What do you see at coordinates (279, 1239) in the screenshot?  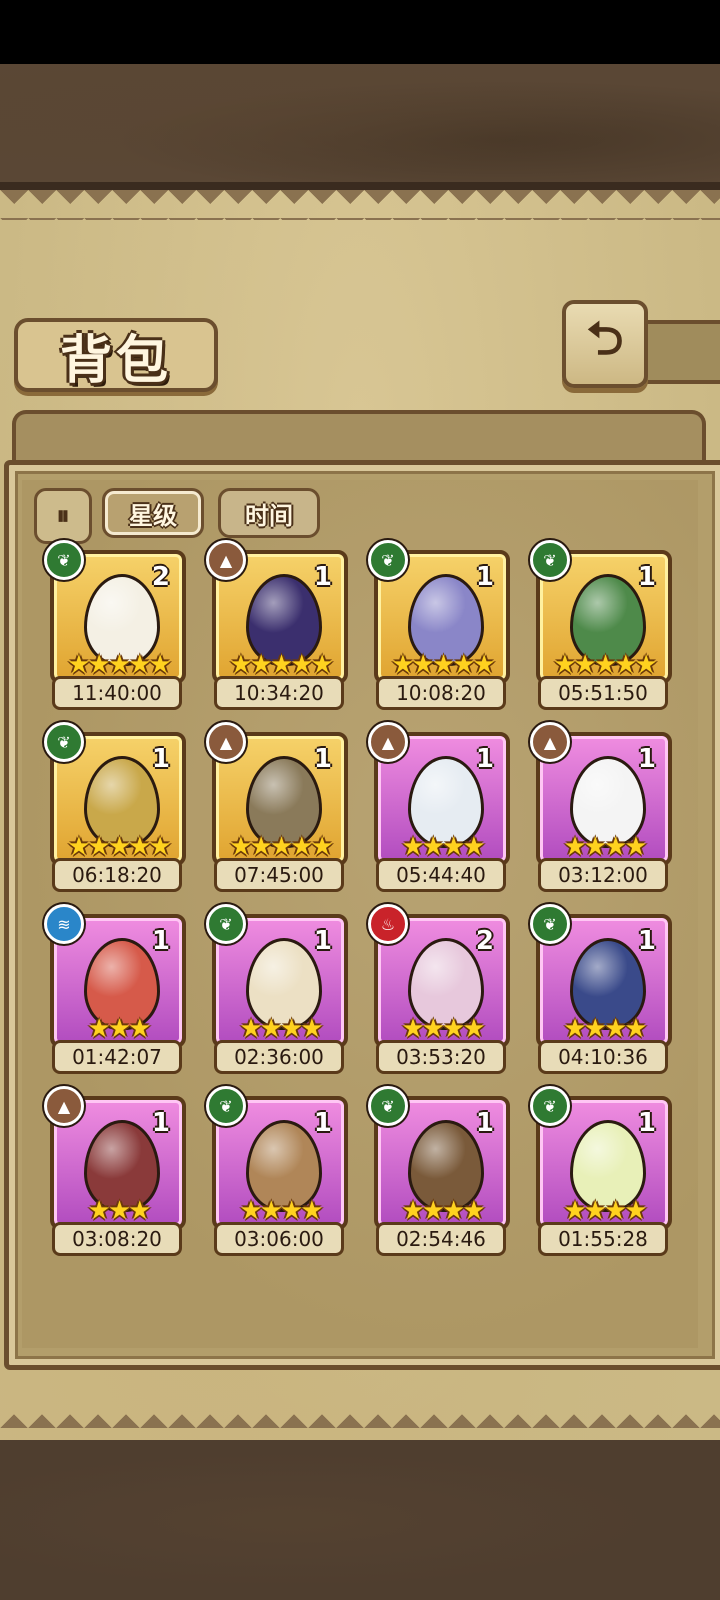 I see `hatch-timer: 03:06:00` at bounding box center [279, 1239].